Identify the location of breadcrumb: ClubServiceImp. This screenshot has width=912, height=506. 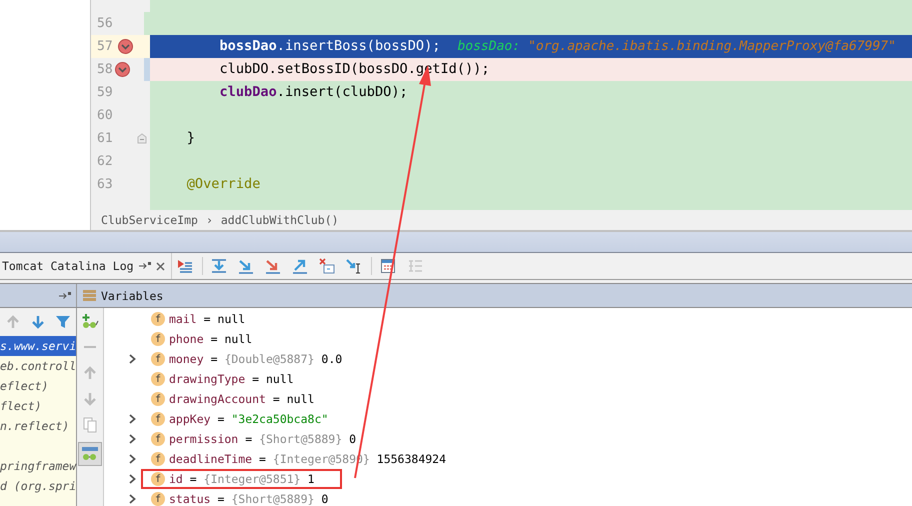
(149, 220).